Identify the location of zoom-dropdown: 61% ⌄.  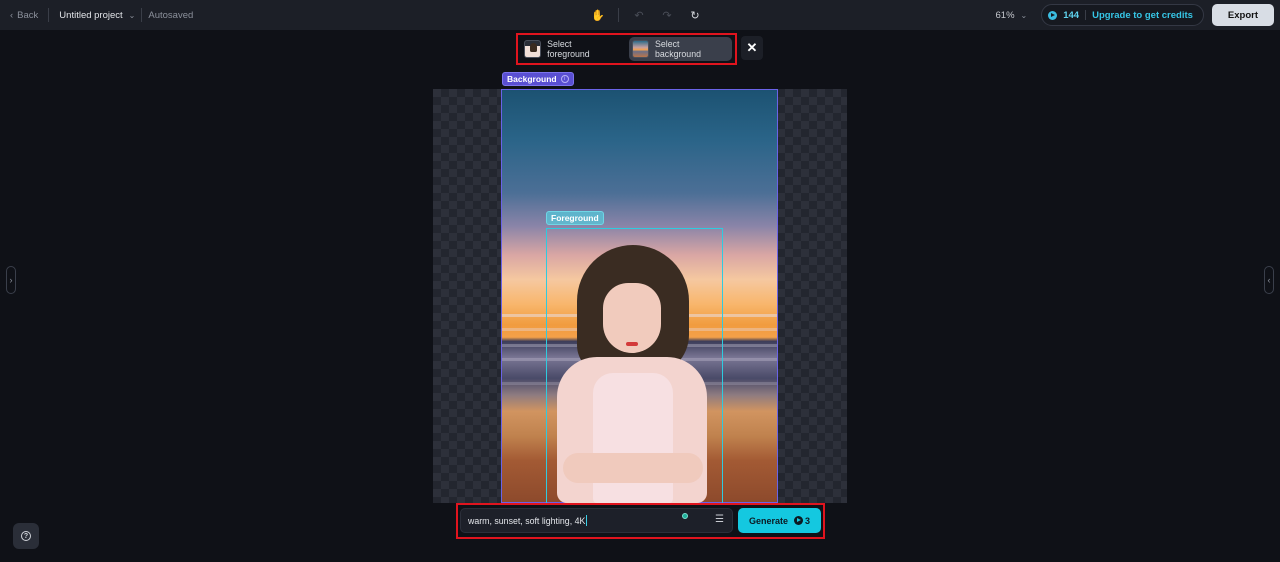
(1012, 15).